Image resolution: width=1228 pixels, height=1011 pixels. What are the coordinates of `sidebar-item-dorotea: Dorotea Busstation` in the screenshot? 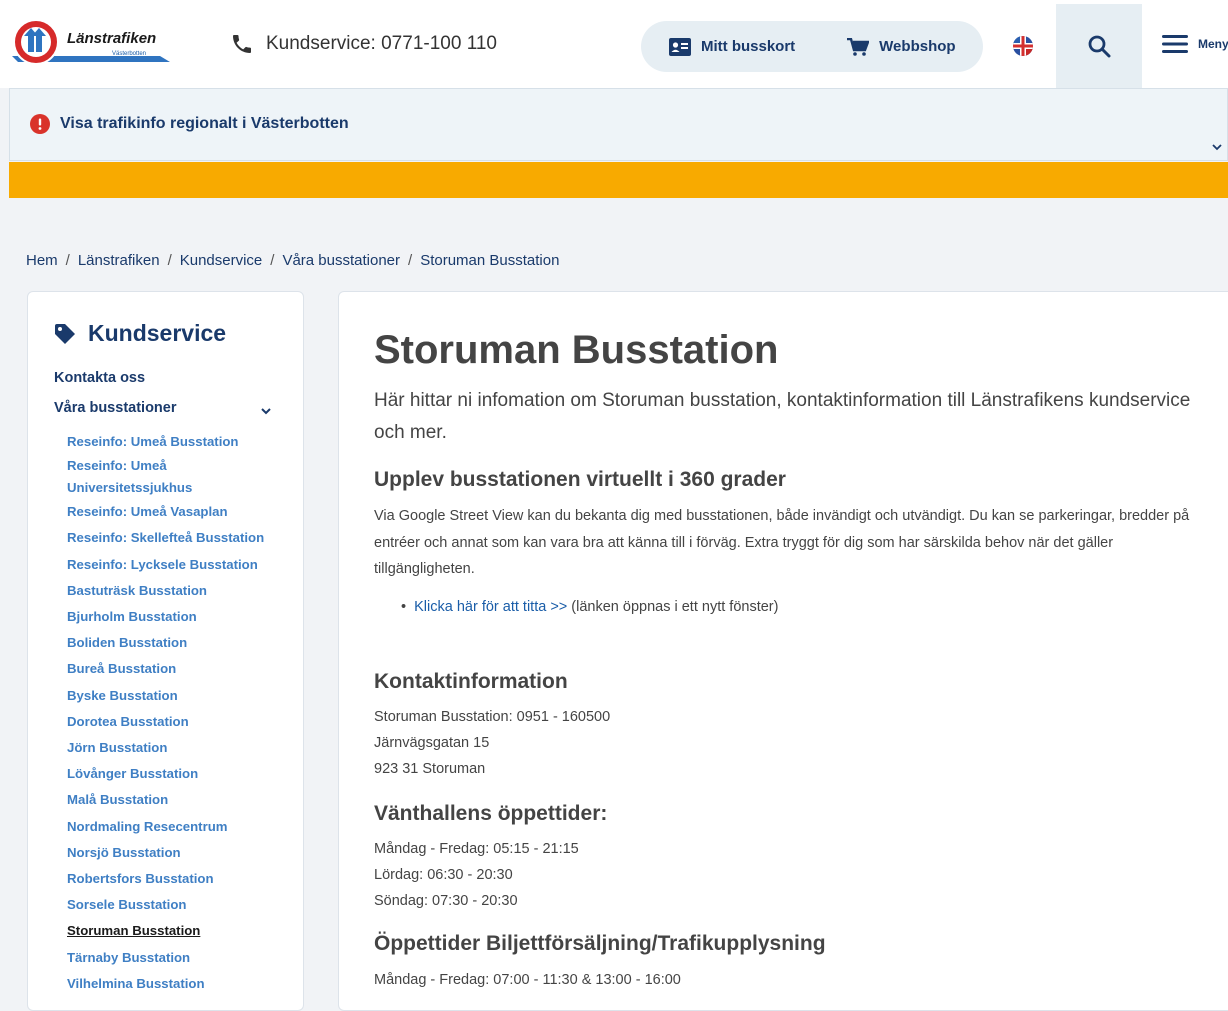 It's located at (182, 722).